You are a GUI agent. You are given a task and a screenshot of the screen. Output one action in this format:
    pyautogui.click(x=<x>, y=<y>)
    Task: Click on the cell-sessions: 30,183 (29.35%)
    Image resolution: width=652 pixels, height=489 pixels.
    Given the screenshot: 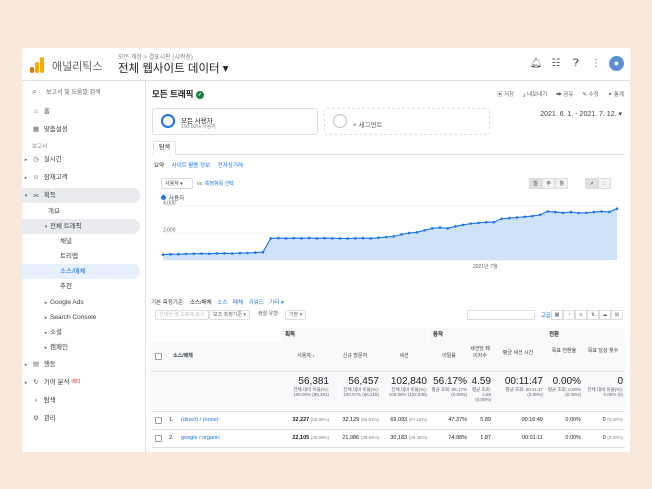 What is the action you would take?
    pyautogui.click(x=404, y=438)
    